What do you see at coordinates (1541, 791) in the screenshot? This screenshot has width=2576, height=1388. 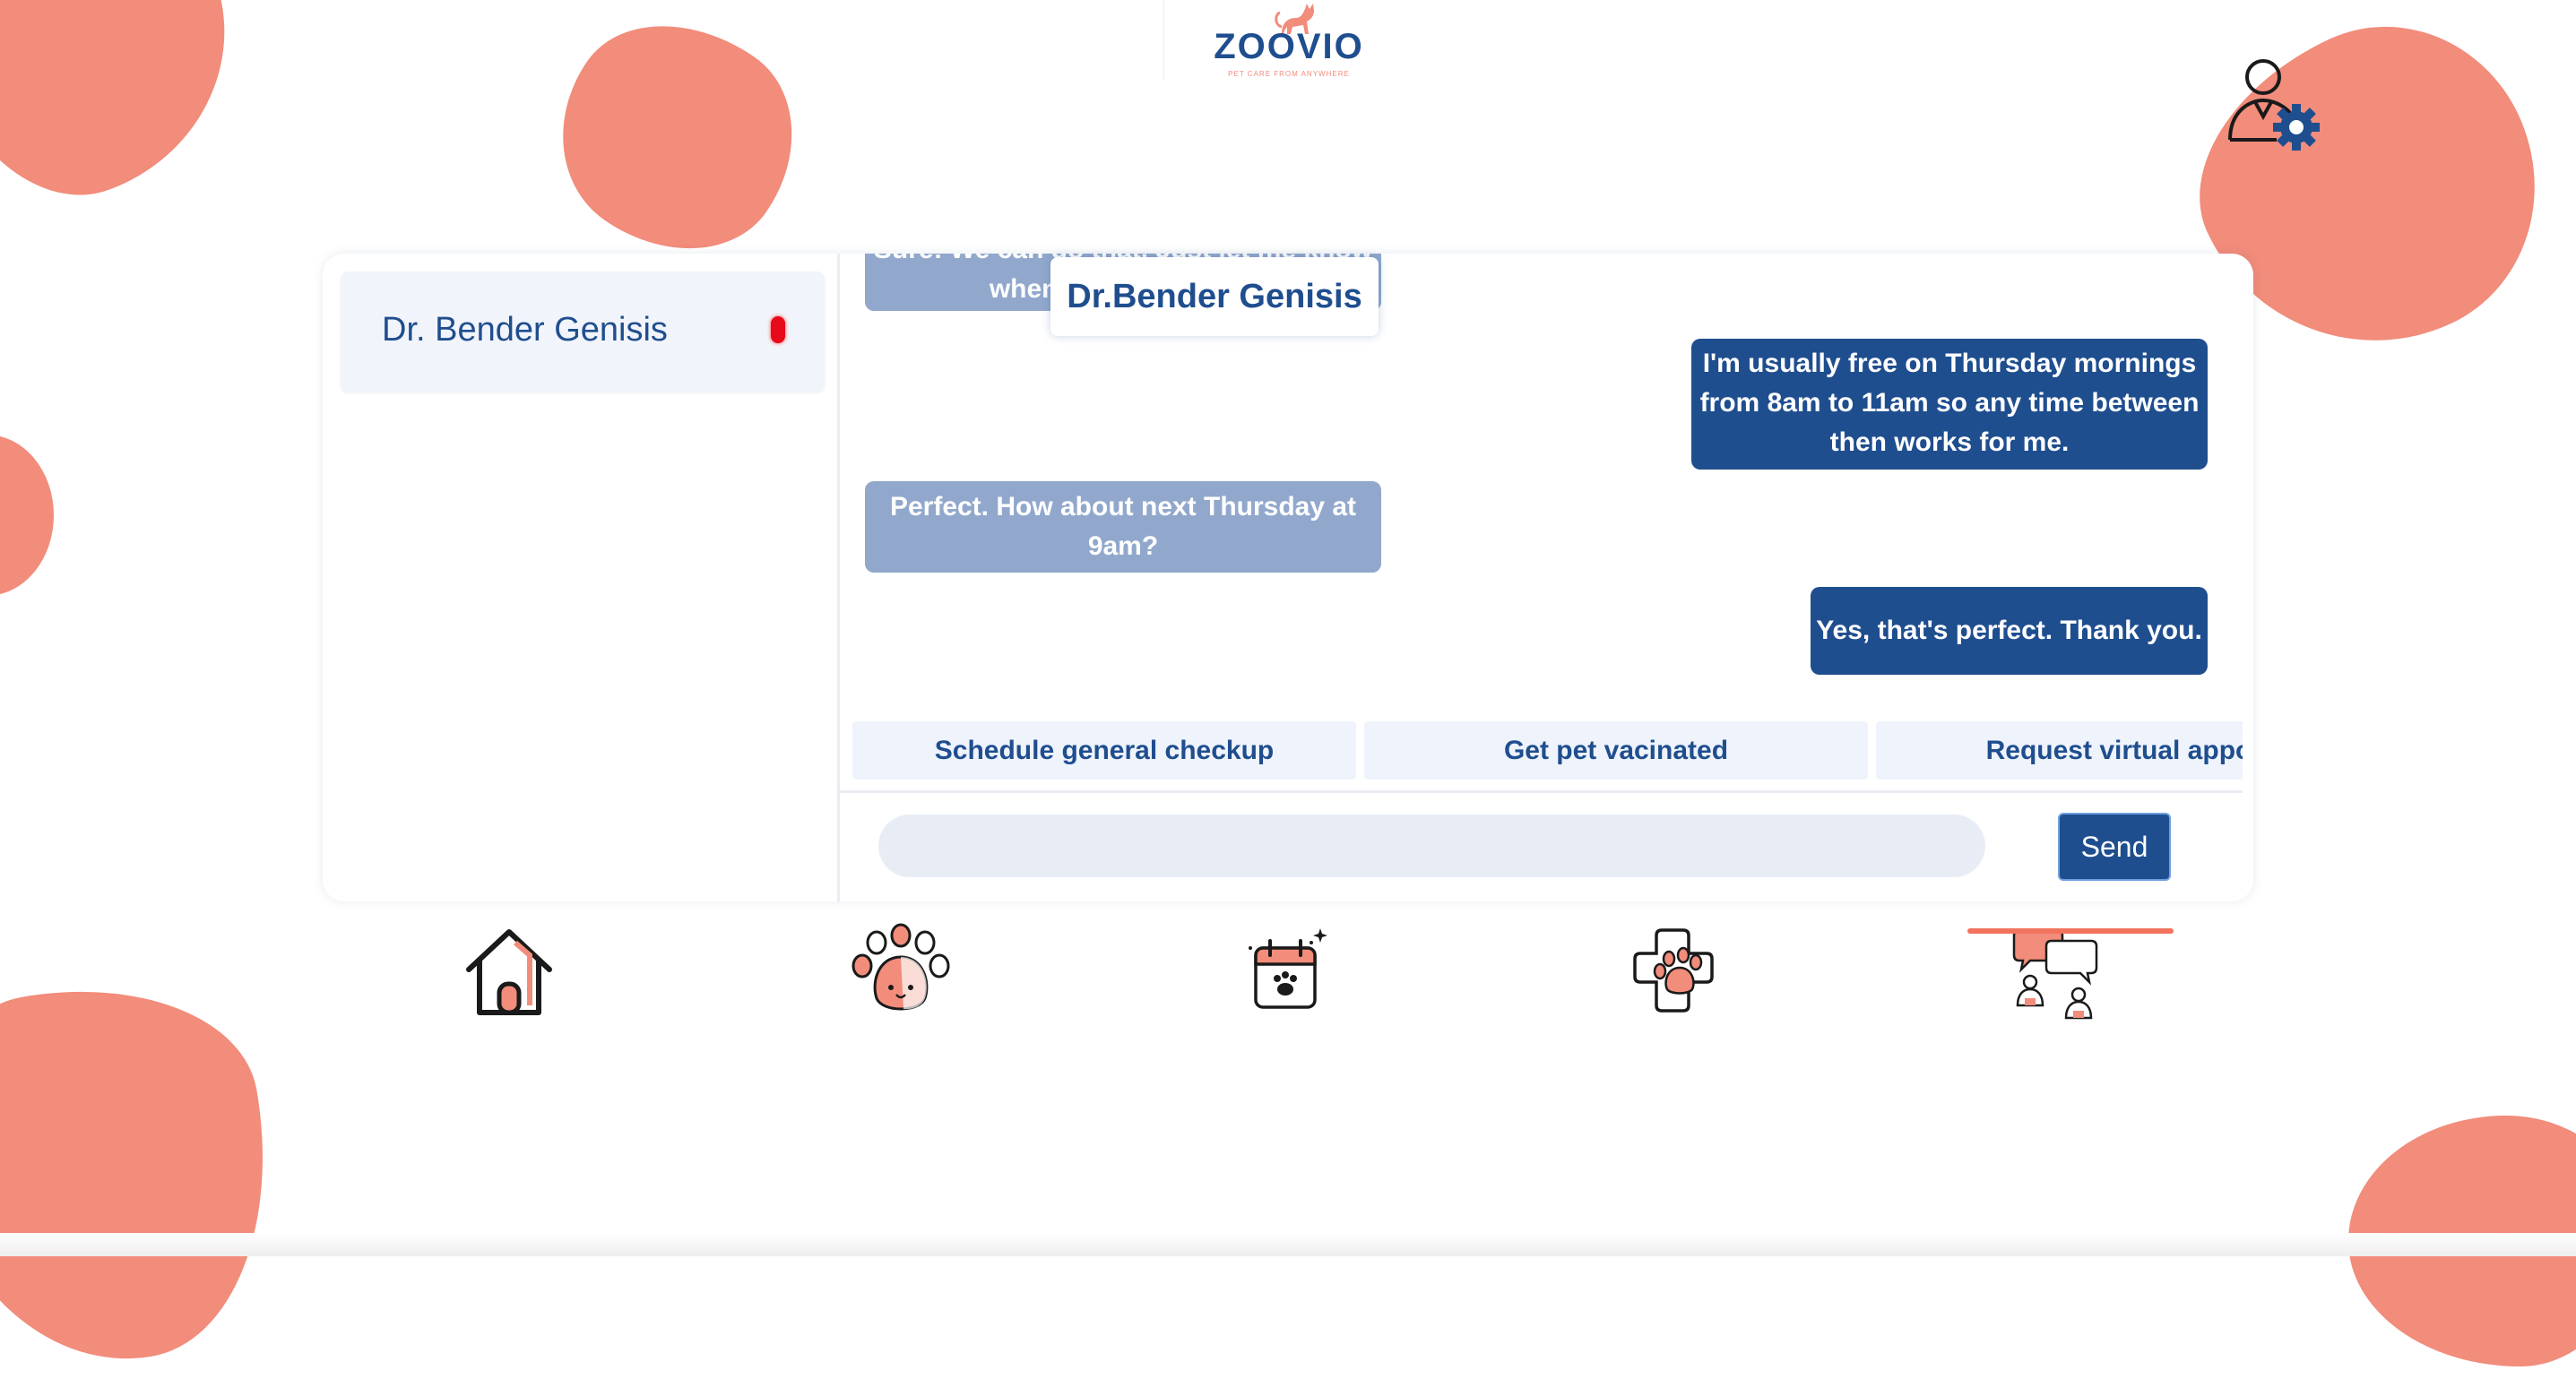 I see `divider` at bounding box center [1541, 791].